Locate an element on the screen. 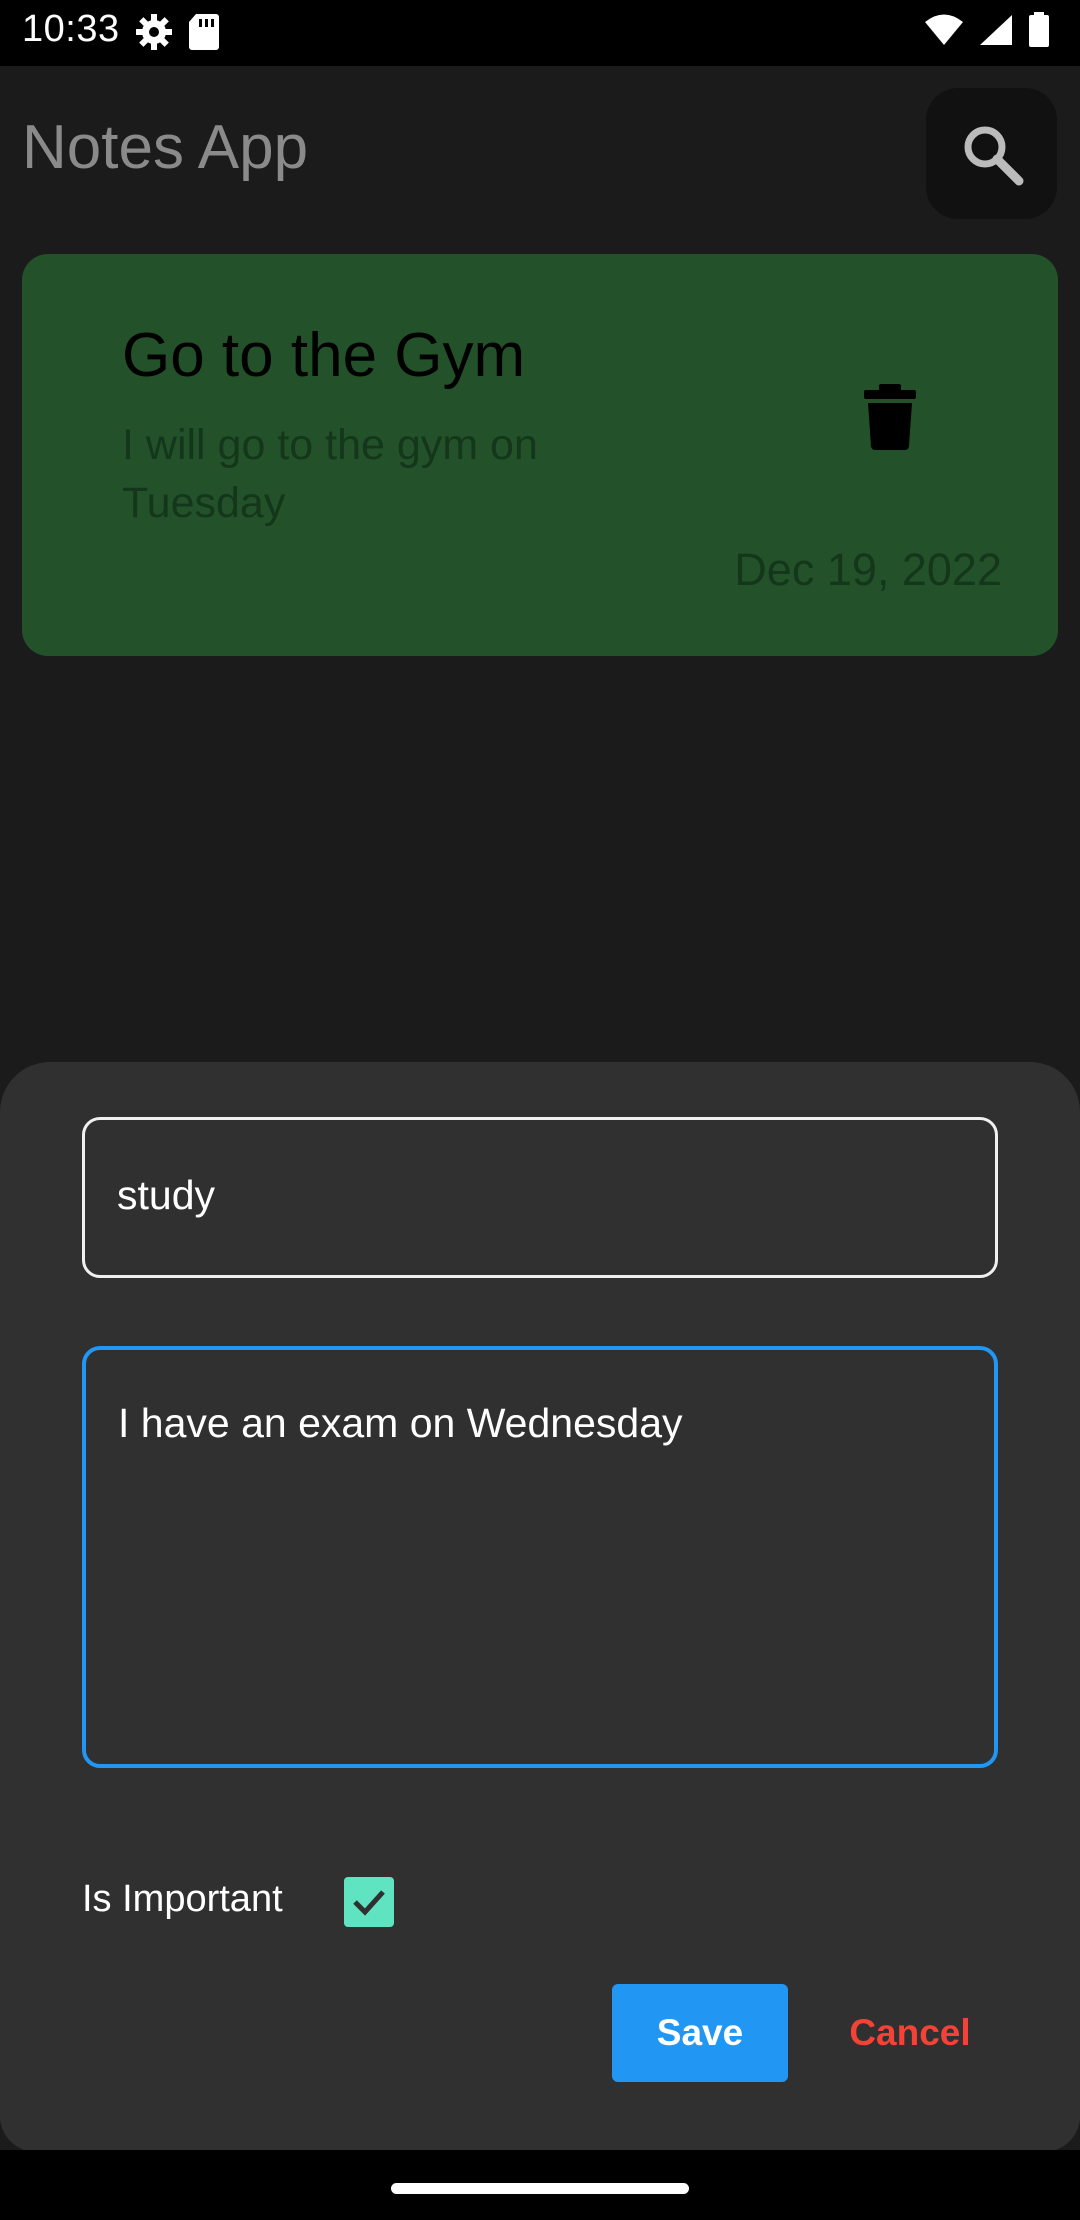 This screenshot has width=1080, height=2220. note-body: I will go to the gym on Tuesday is located at coordinates (330, 474).